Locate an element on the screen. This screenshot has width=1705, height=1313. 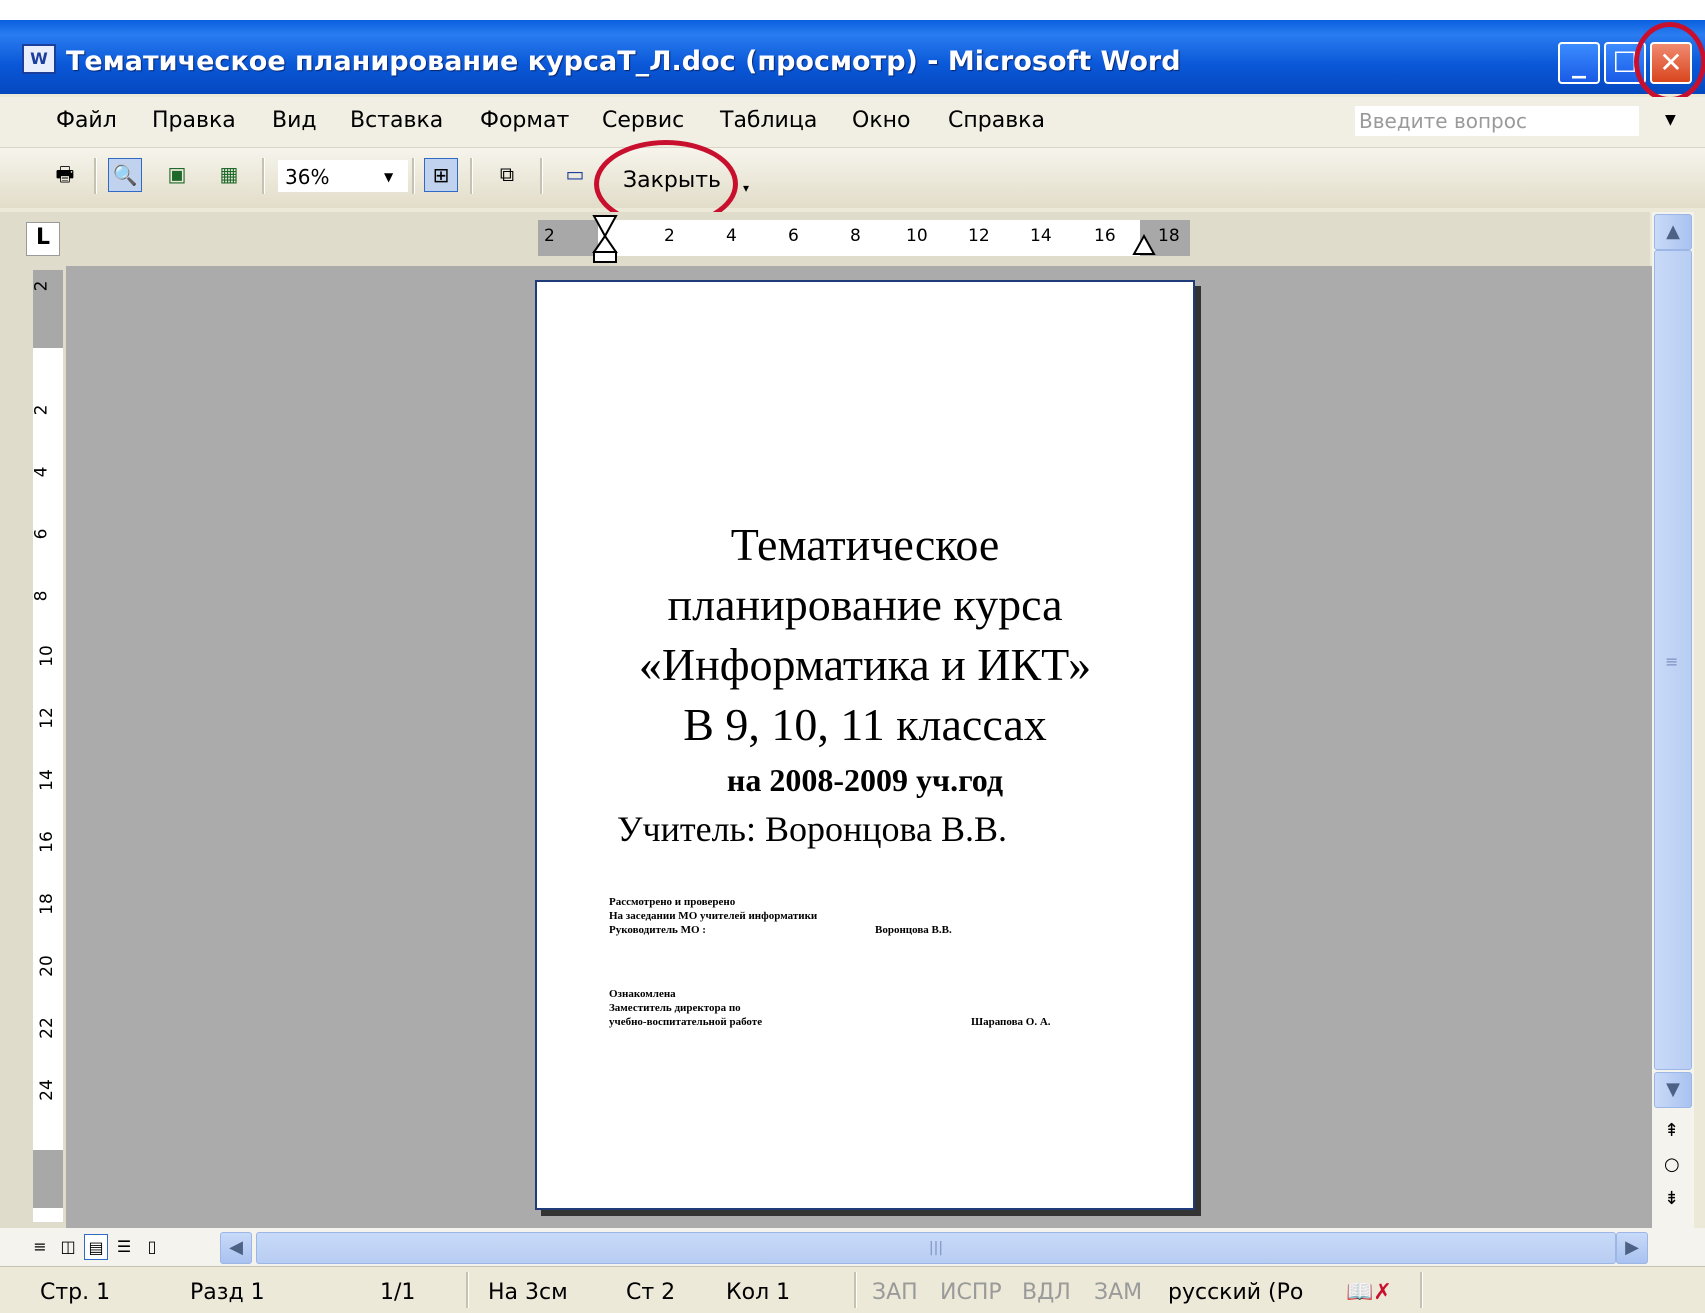
tab-selector-icon: L is located at coordinates (43, 239).